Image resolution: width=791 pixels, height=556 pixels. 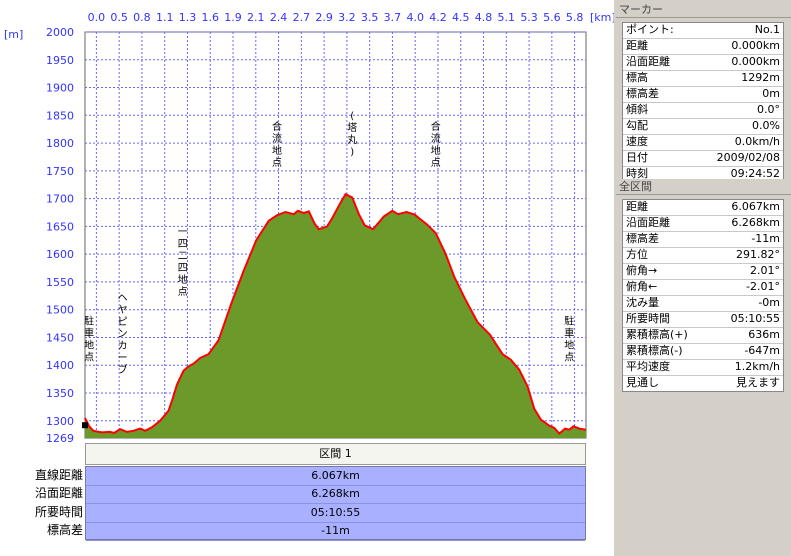 I want to click on y-tick-label: 1650, so click(x=60, y=226).